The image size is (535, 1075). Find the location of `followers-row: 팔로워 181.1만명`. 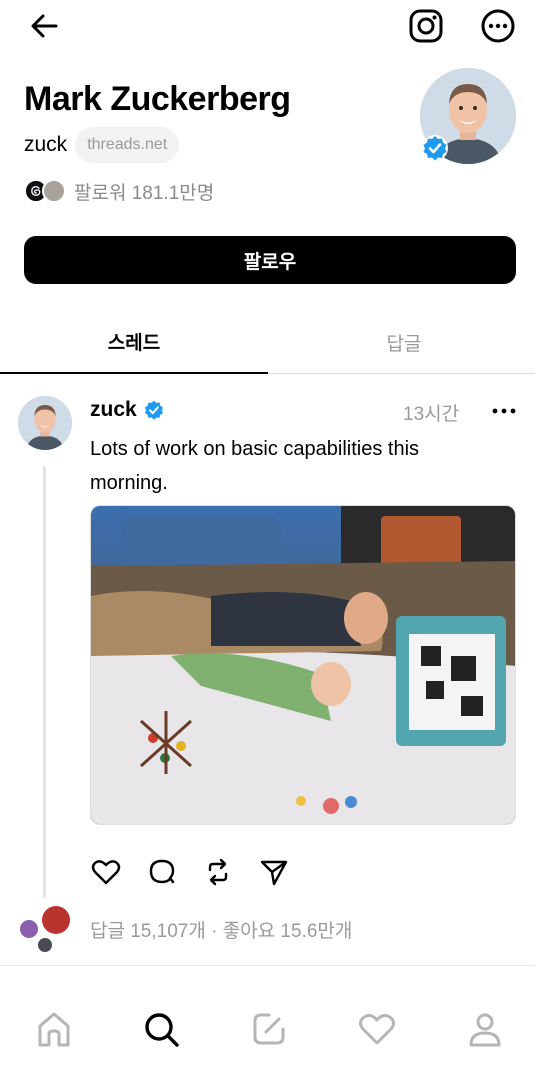

followers-row: 팔로워 181.1만명 is located at coordinates (119, 191).